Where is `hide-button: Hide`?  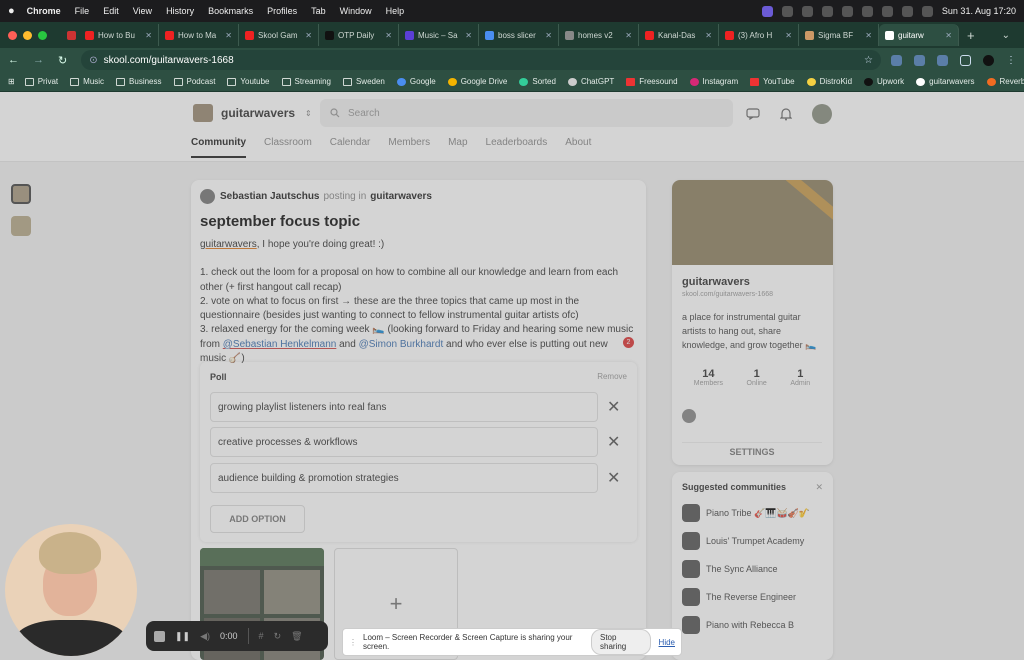
hide-button: Hide is located at coordinates (667, 642).